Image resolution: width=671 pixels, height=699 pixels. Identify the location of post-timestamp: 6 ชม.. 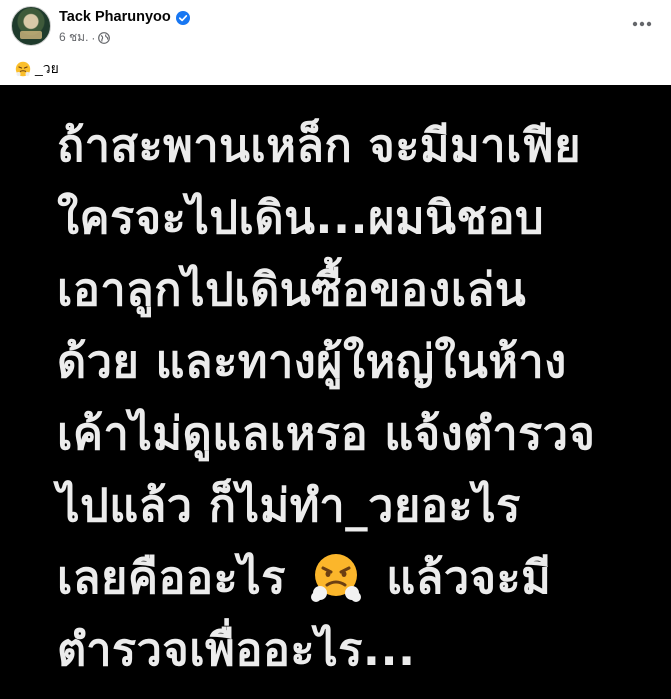
(73, 37).